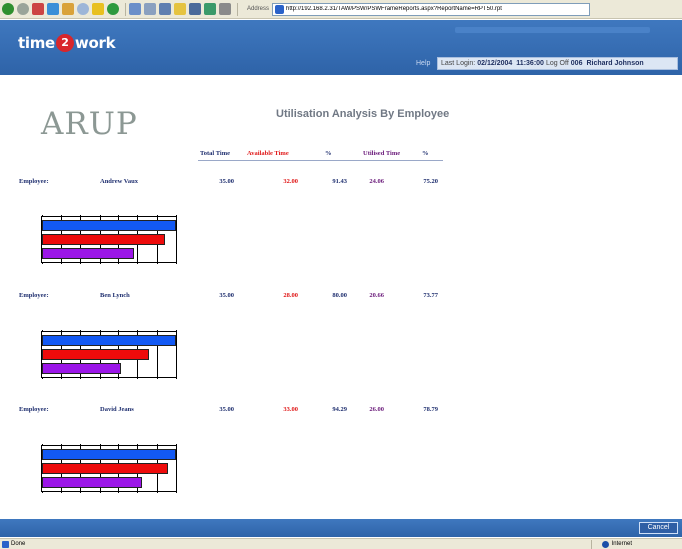  What do you see at coordinates (68, 9) in the screenshot?
I see `home-icon` at bounding box center [68, 9].